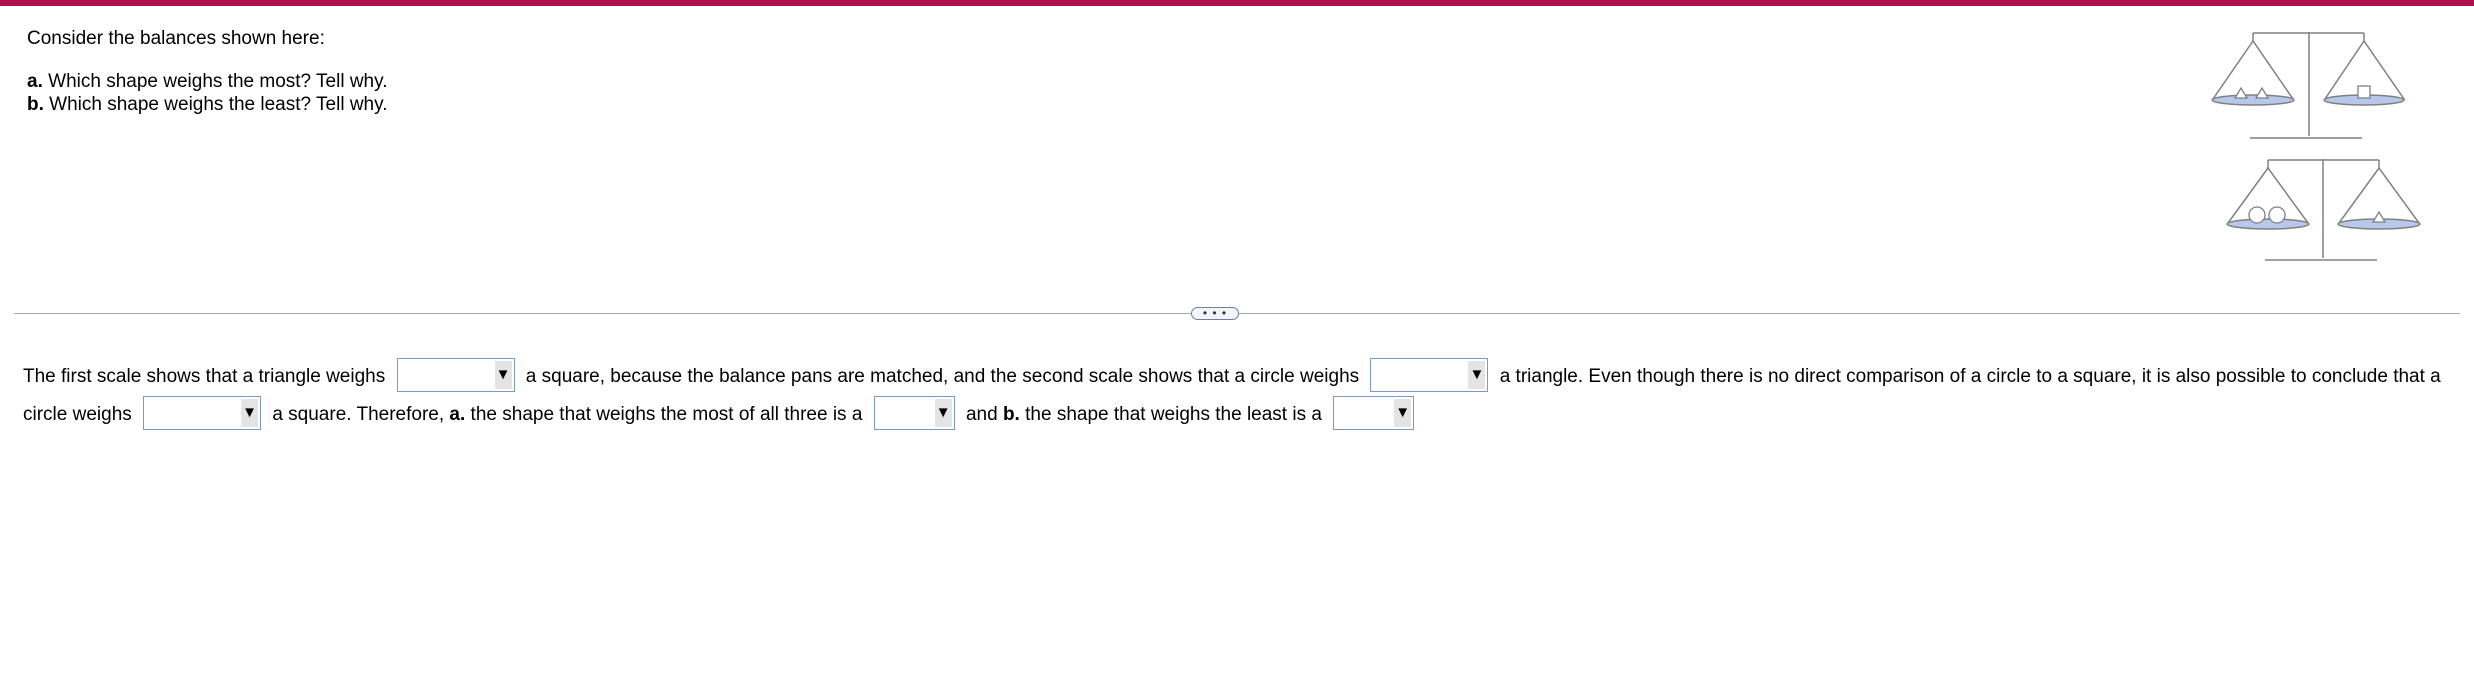 This screenshot has height=686, width=2474. Describe the element at coordinates (1011, 414) in the screenshot. I see `answer-b-label: b.` at that location.